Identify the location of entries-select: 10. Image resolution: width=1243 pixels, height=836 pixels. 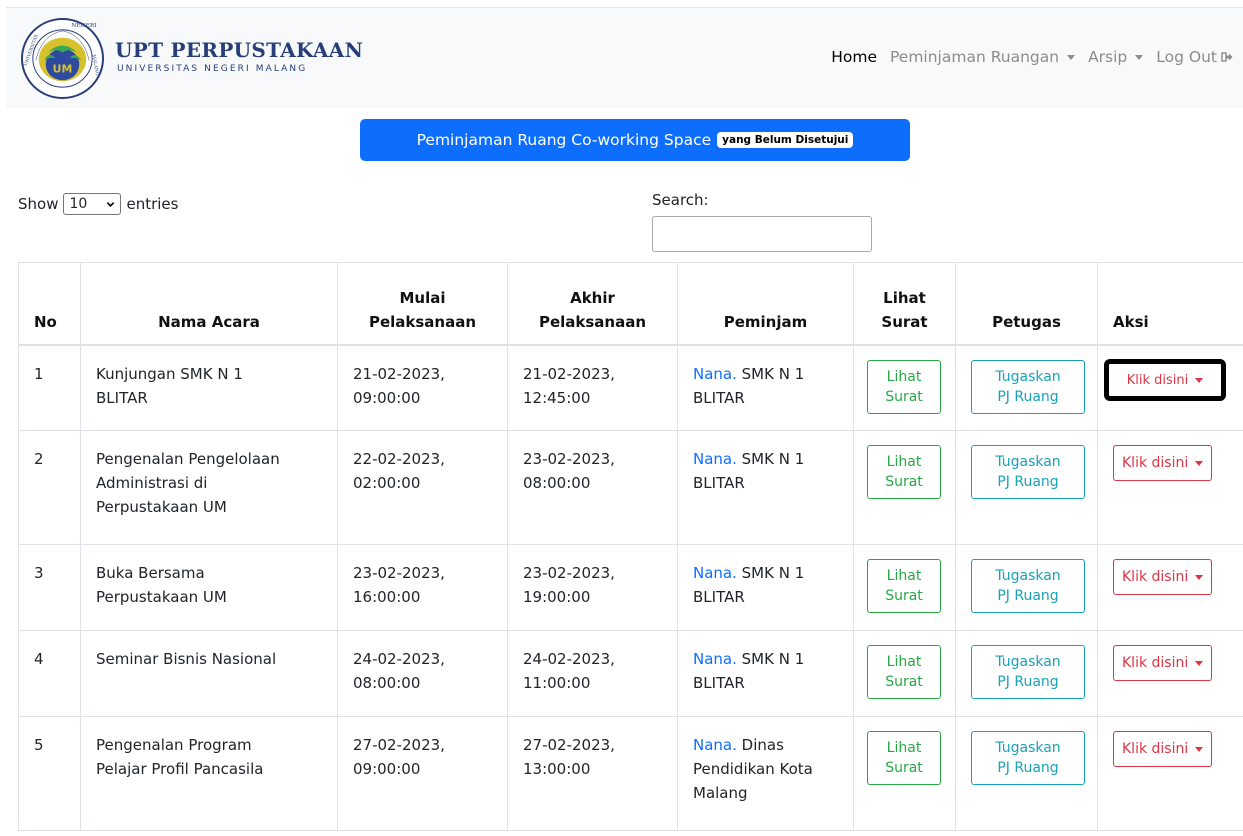
(92, 204).